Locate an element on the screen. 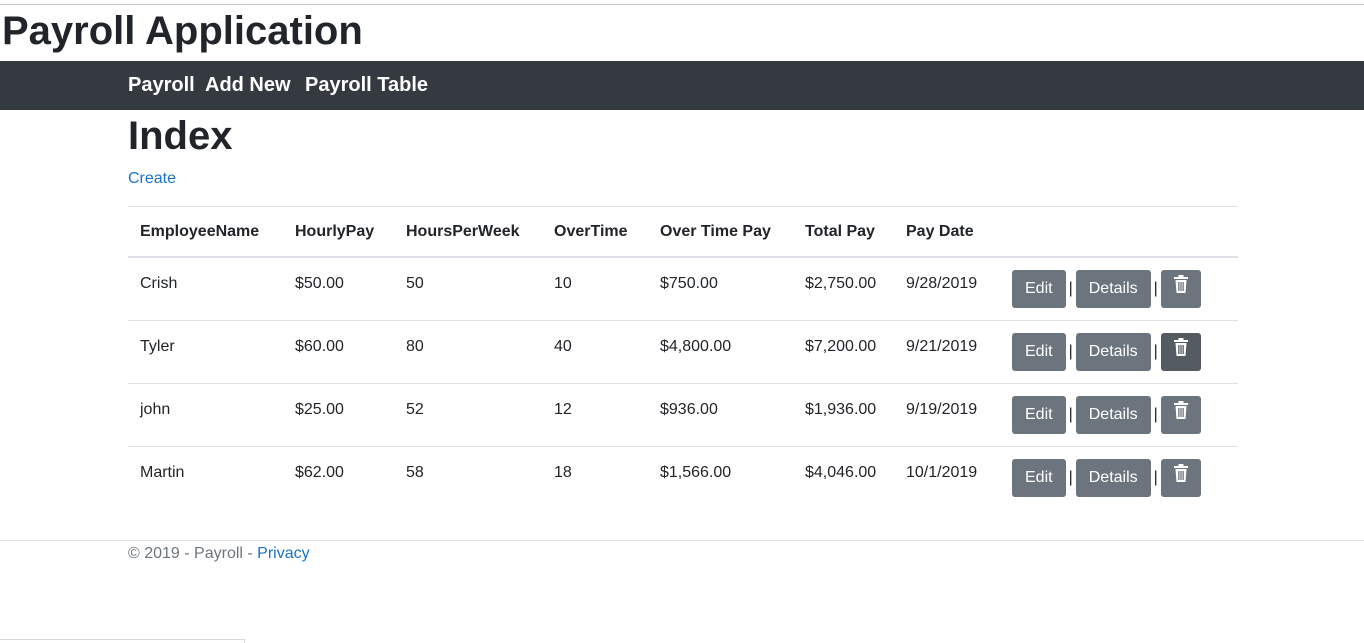  status-bar-stub is located at coordinates (122, 641).